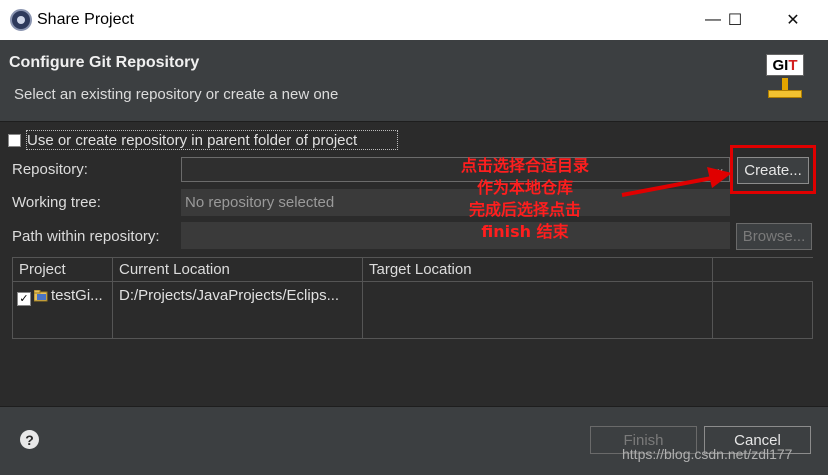 The height and width of the screenshot is (475, 828). What do you see at coordinates (212, 140) in the screenshot?
I see `focus-outline` at bounding box center [212, 140].